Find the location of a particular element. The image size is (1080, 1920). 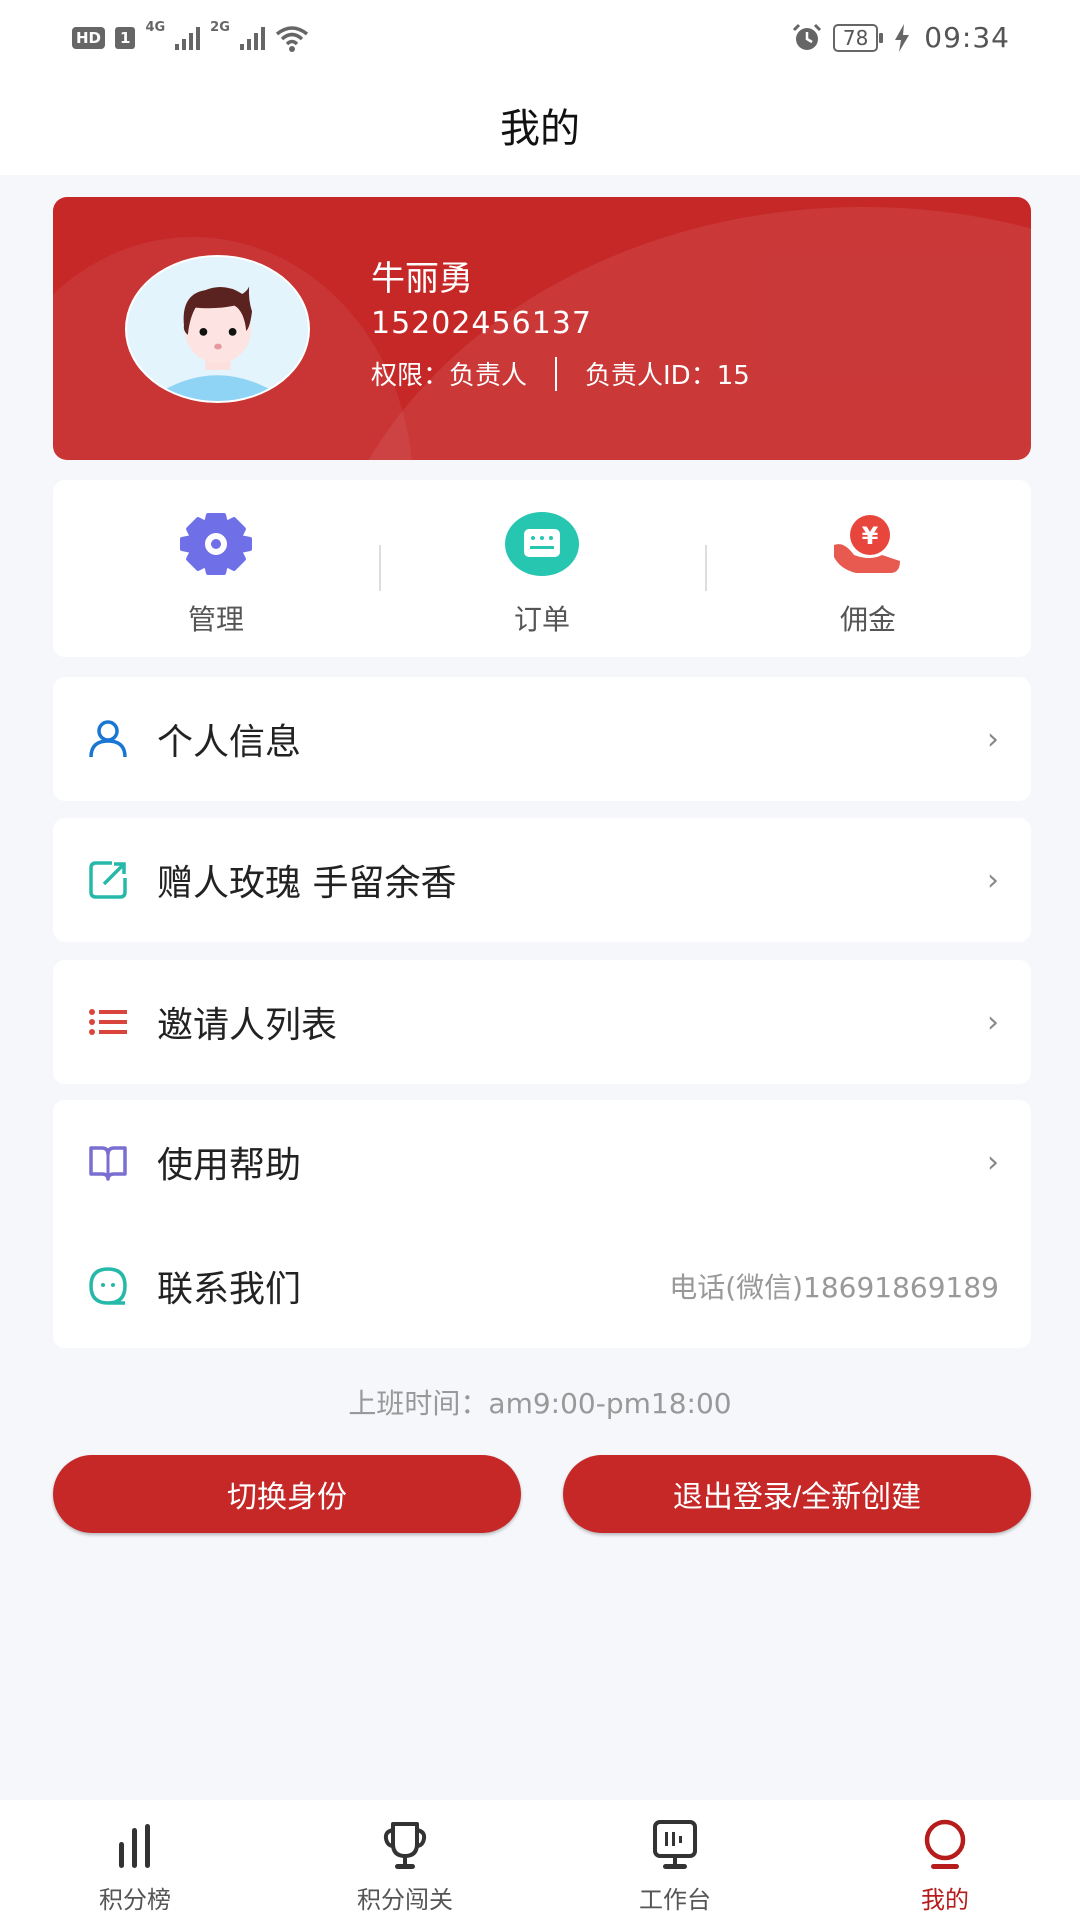

tab-label: 工作台 is located at coordinates (675, 1900).